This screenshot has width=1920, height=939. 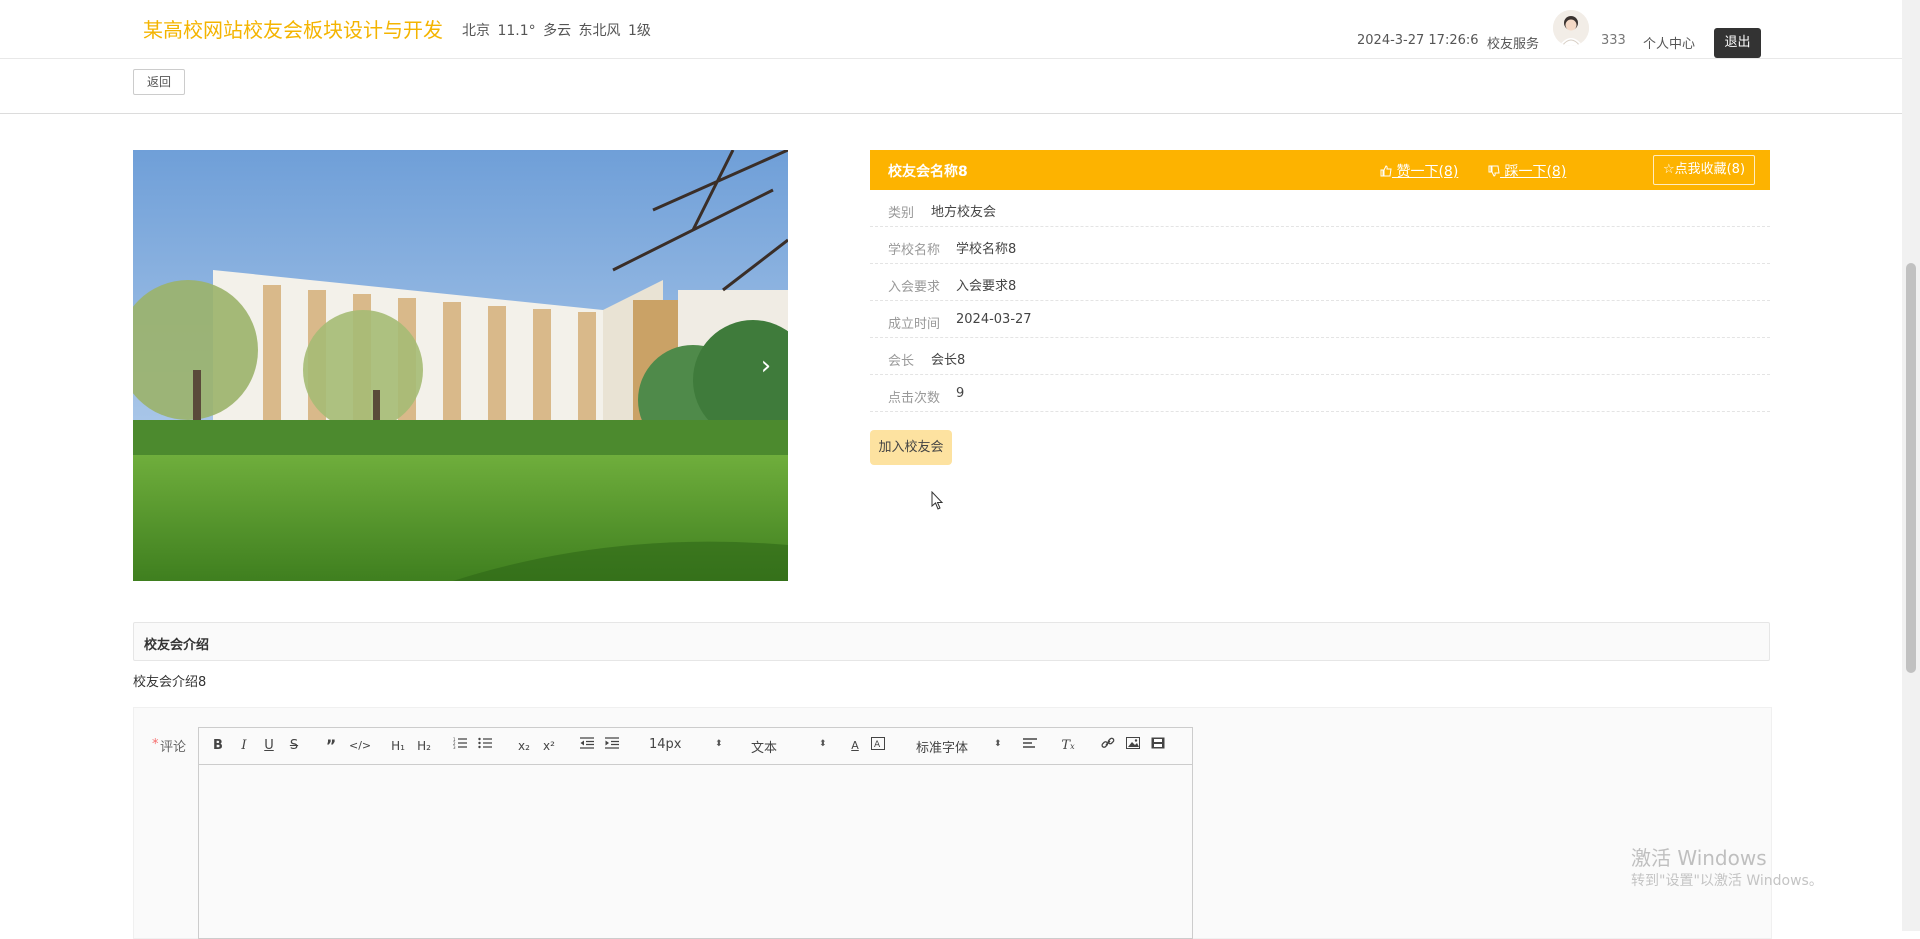 What do you see at coordinates (1320, 319) in the screenshot?
I see `field-founded: 成立时间 2024-03-27` at bounding box center [1320, 319].